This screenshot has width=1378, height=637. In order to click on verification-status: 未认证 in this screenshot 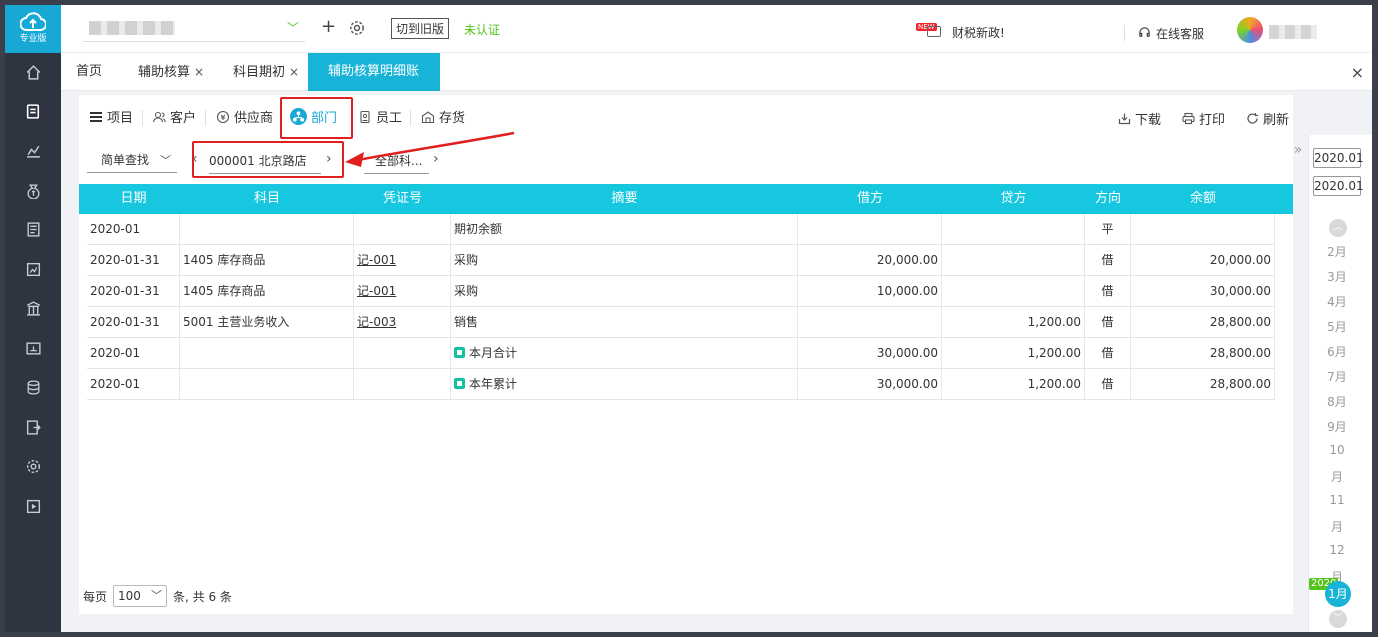, I will do `click(482, 29)`.